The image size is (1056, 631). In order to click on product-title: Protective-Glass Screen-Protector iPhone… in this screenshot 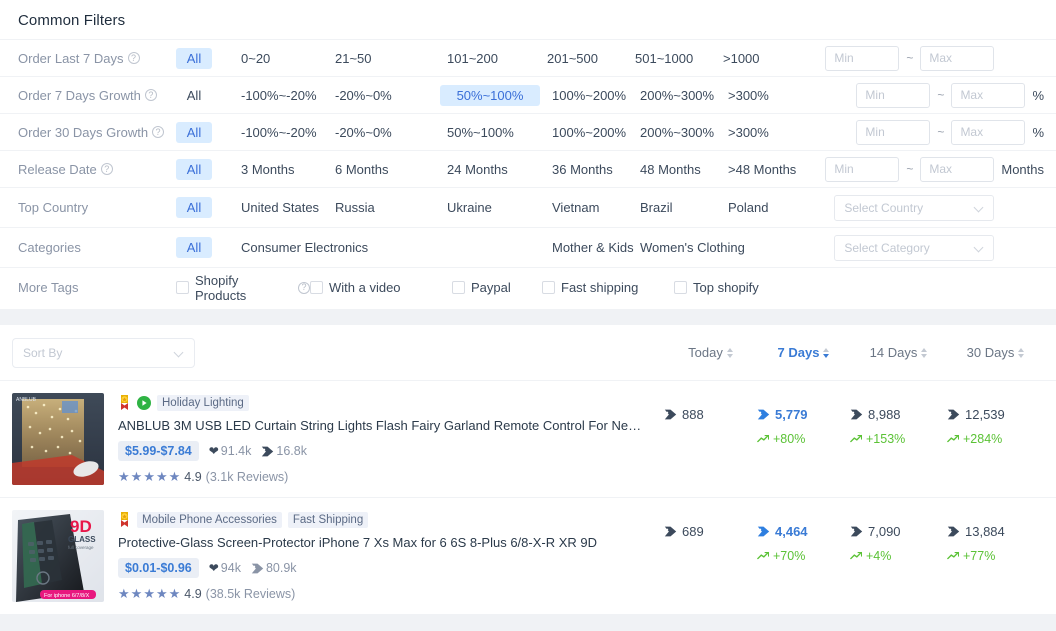, I will do `click(382, 542)`.